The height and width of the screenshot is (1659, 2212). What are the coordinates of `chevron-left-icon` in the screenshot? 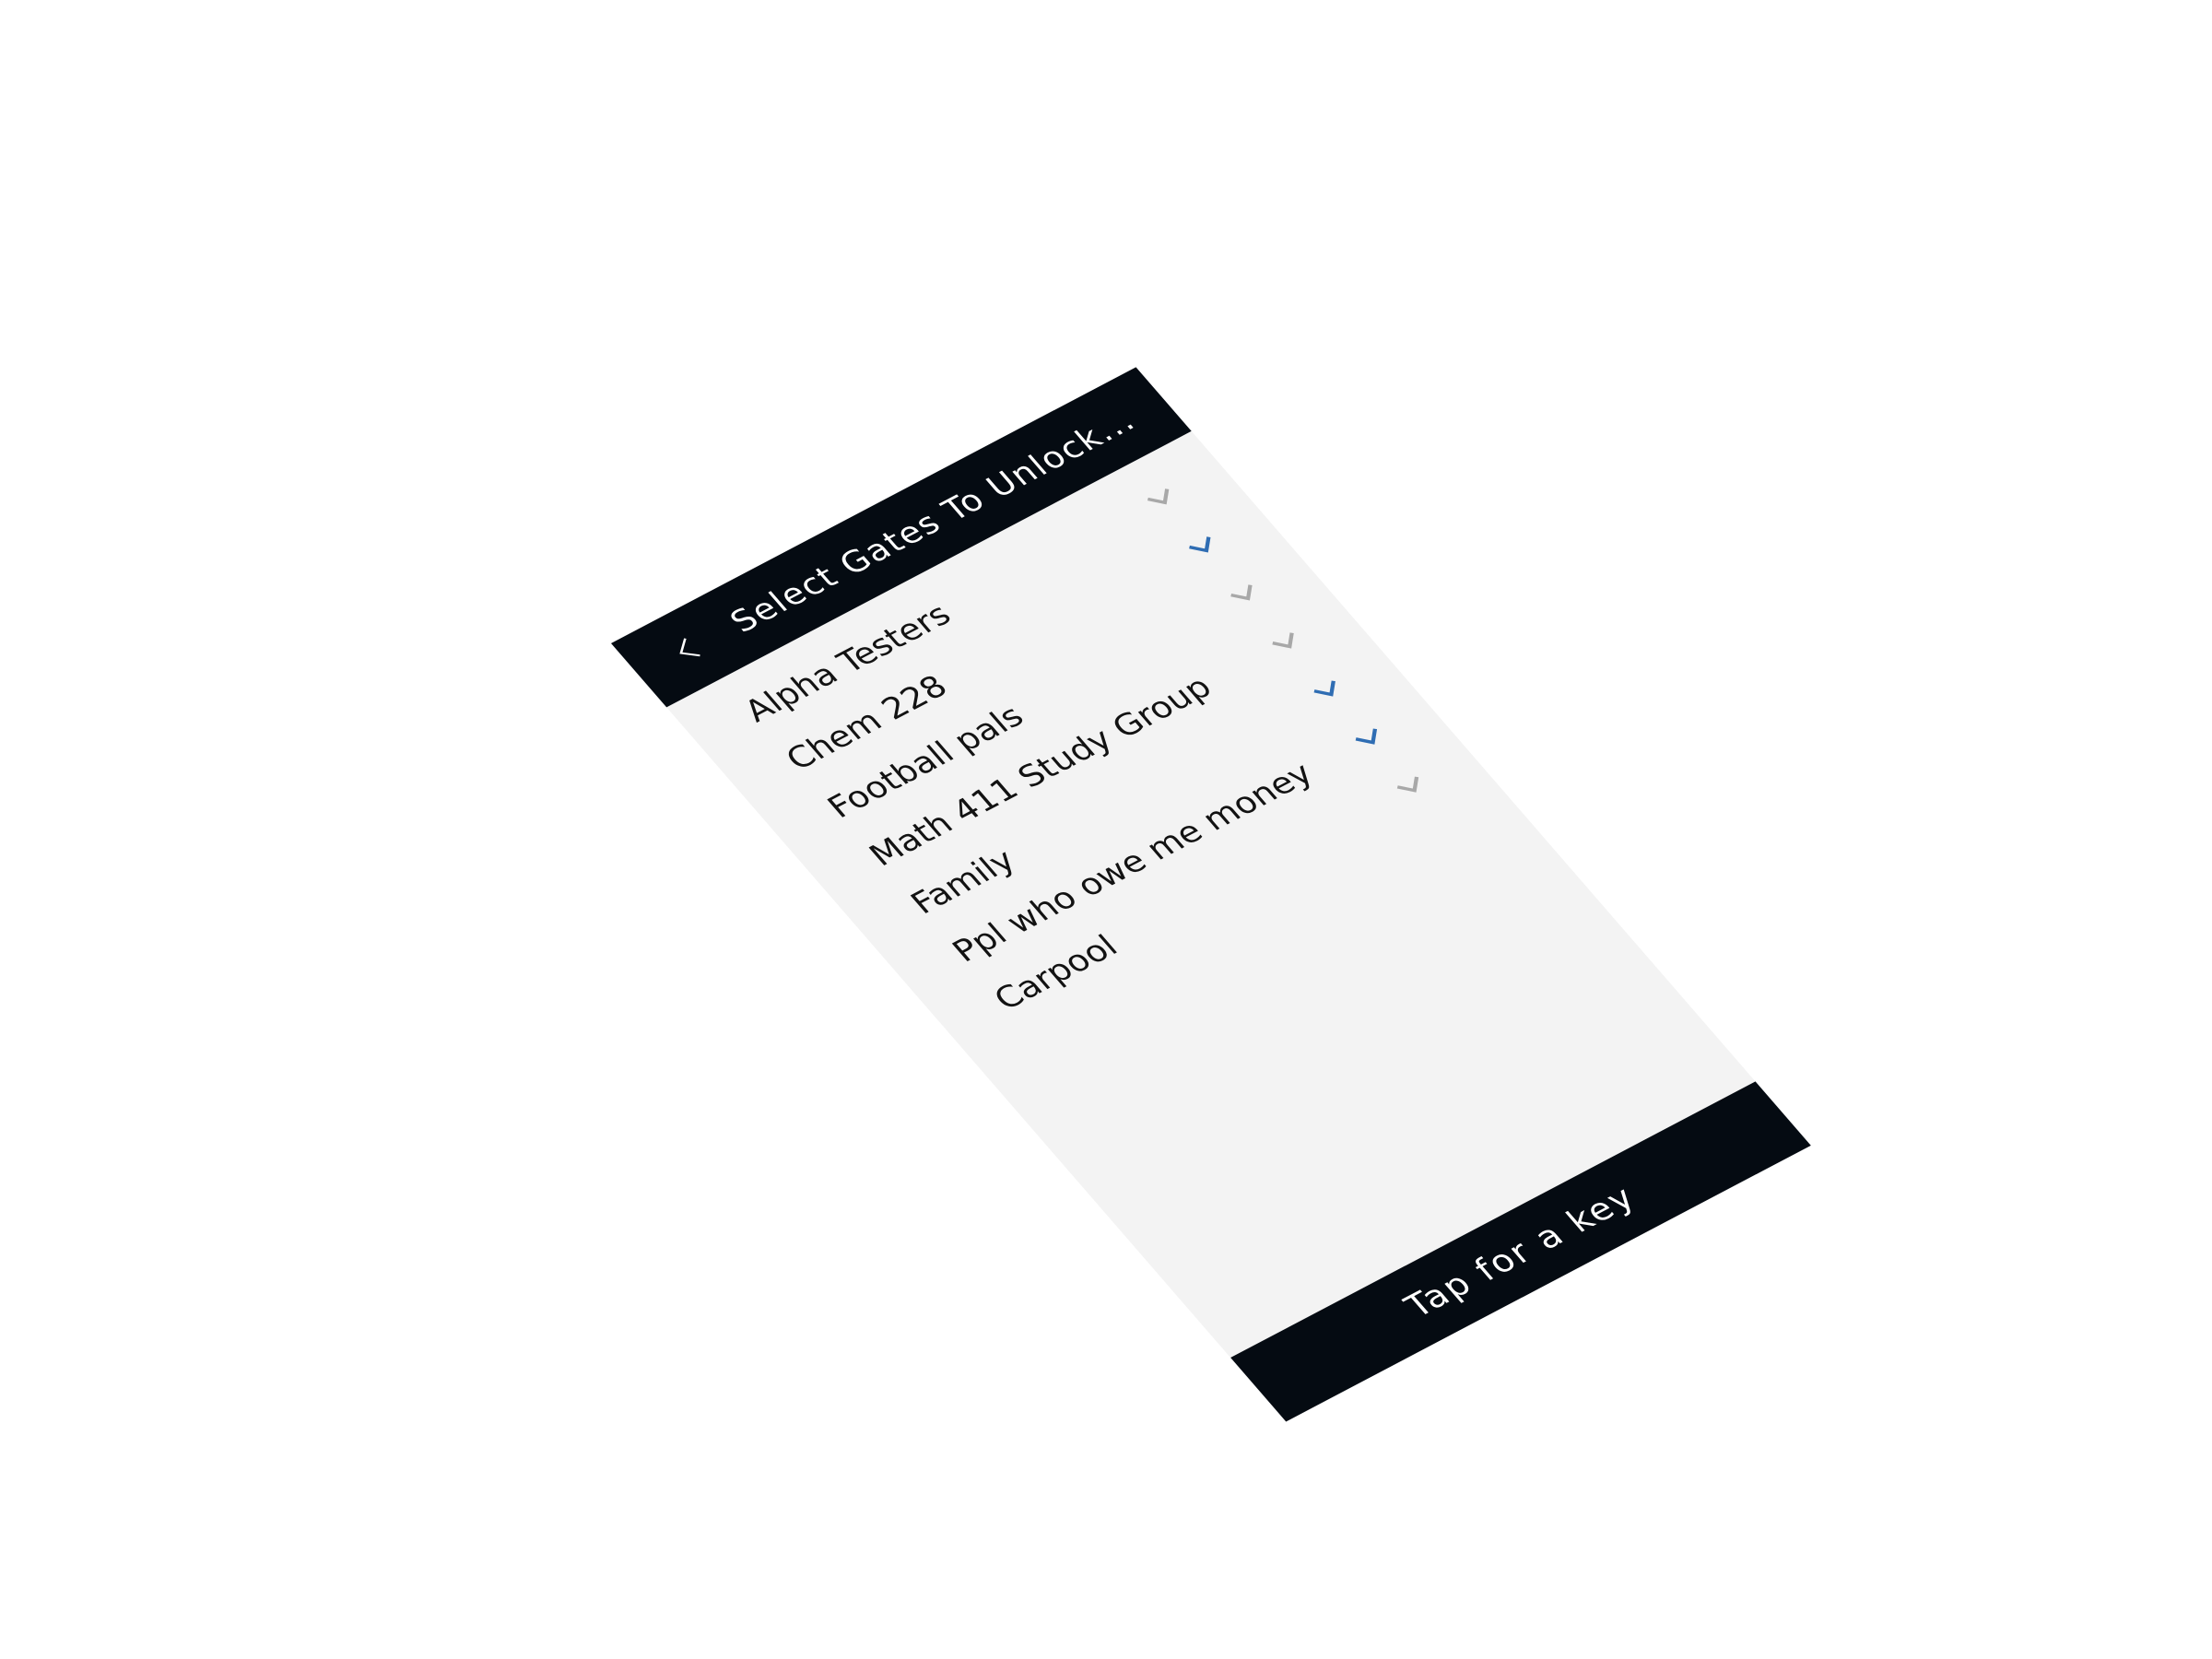 It's located at (687, 649).